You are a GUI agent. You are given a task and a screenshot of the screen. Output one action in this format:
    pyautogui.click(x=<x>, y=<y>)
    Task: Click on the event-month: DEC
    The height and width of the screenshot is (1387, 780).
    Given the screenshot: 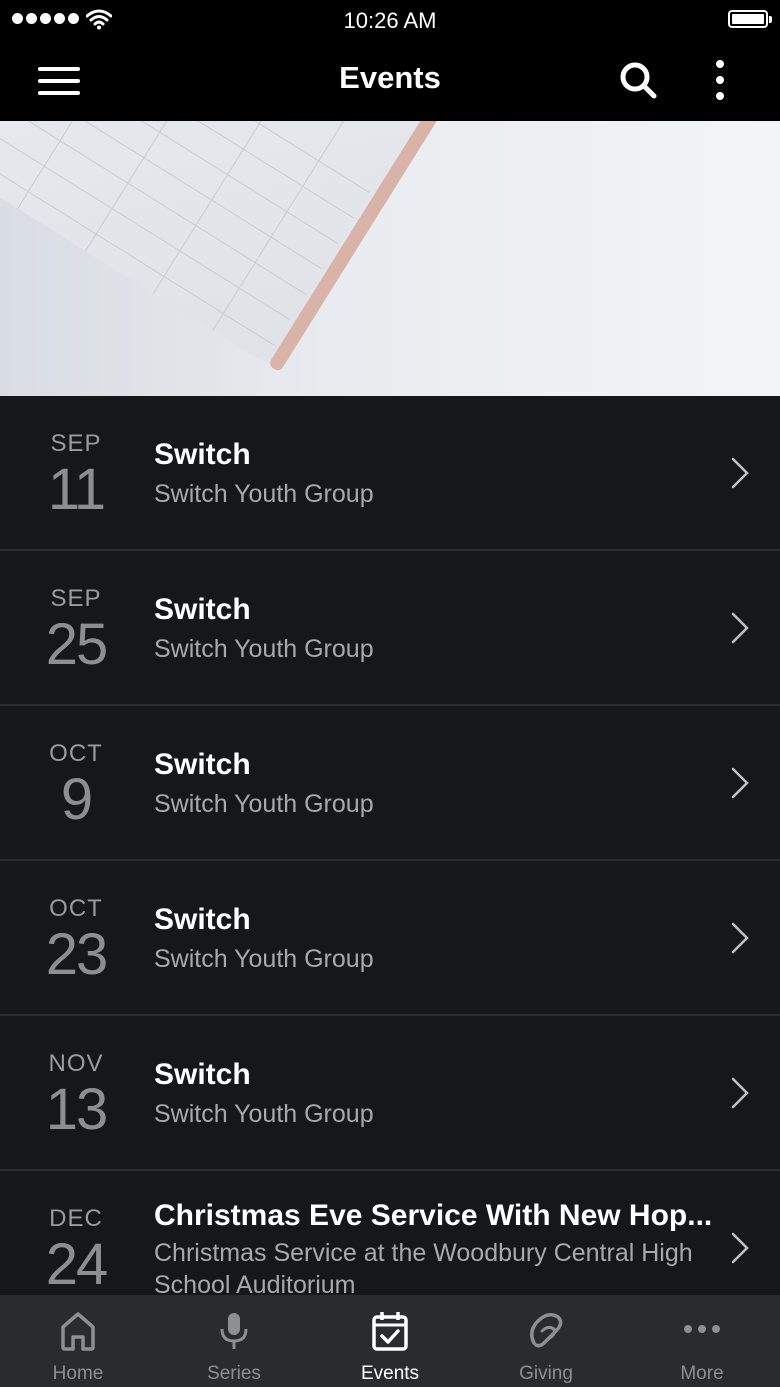 What is the action you would take?
    pyautogui.click(x=76, y=1218)
    